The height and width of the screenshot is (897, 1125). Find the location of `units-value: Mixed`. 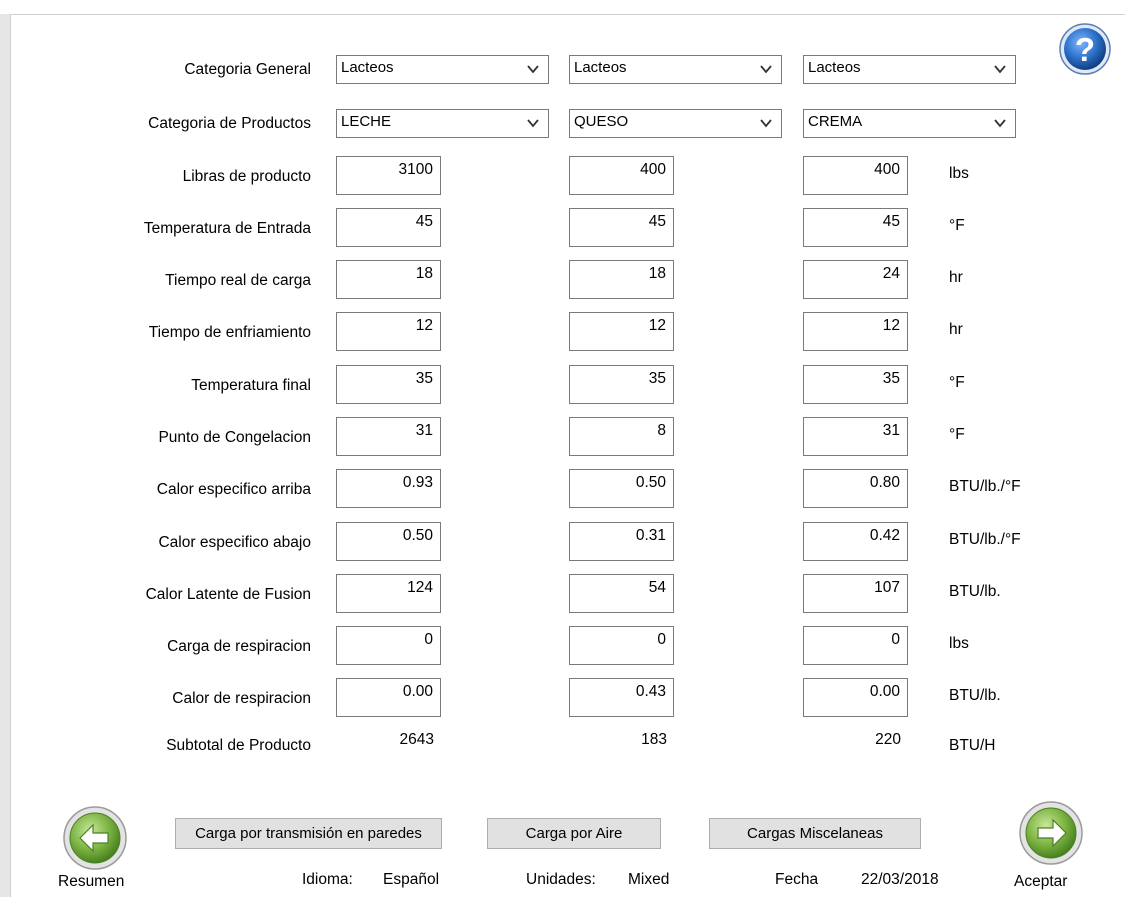

units-value: Mixed is located at coordinates (649, 879).